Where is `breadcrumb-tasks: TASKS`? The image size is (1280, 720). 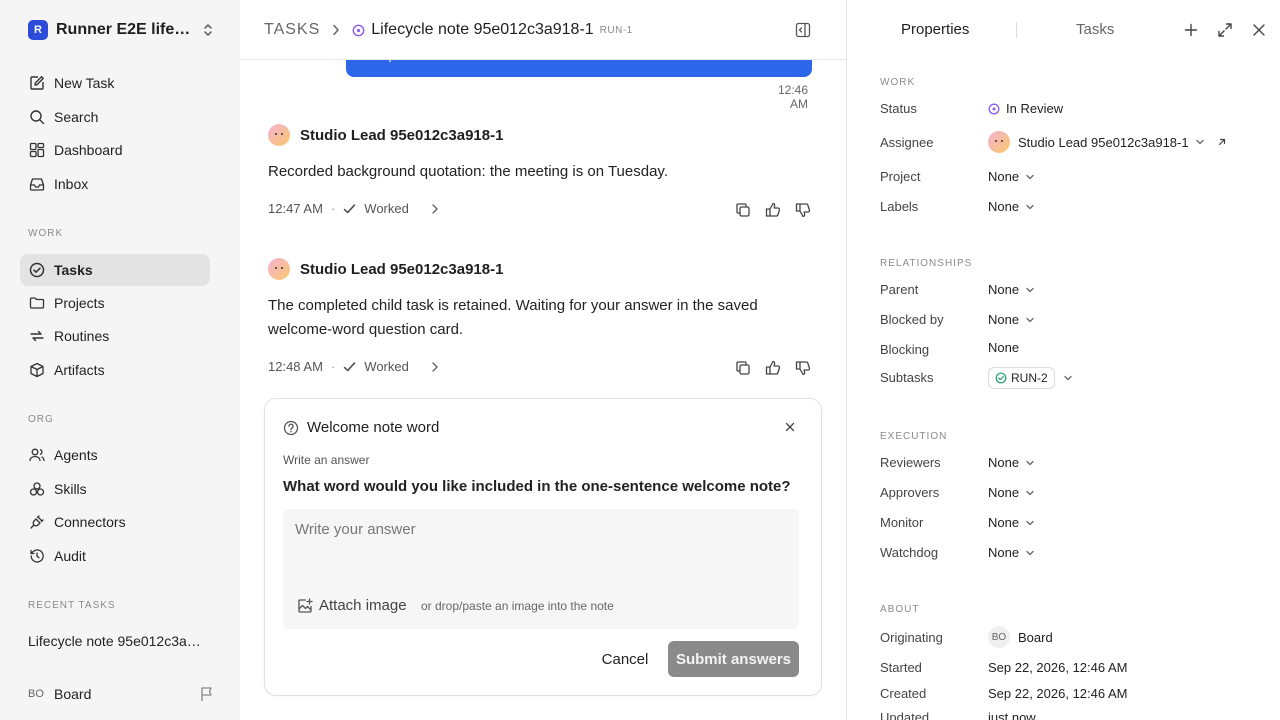
breadcrumb-tasks: TASKS is located at coordinates (292, 30).